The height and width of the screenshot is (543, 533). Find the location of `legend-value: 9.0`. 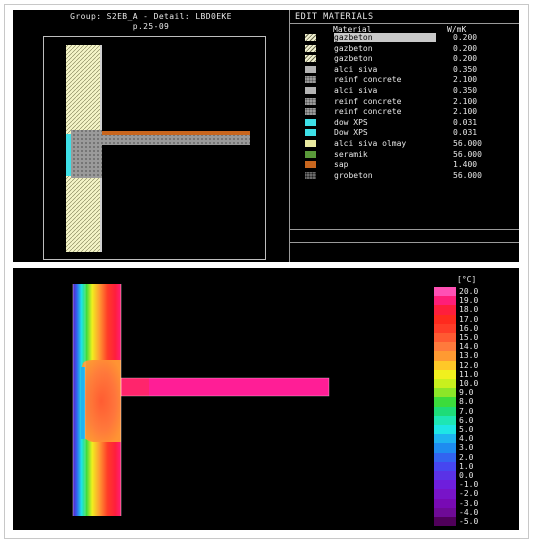

legend-value: 9.0 is located at coordinates (466, 393).